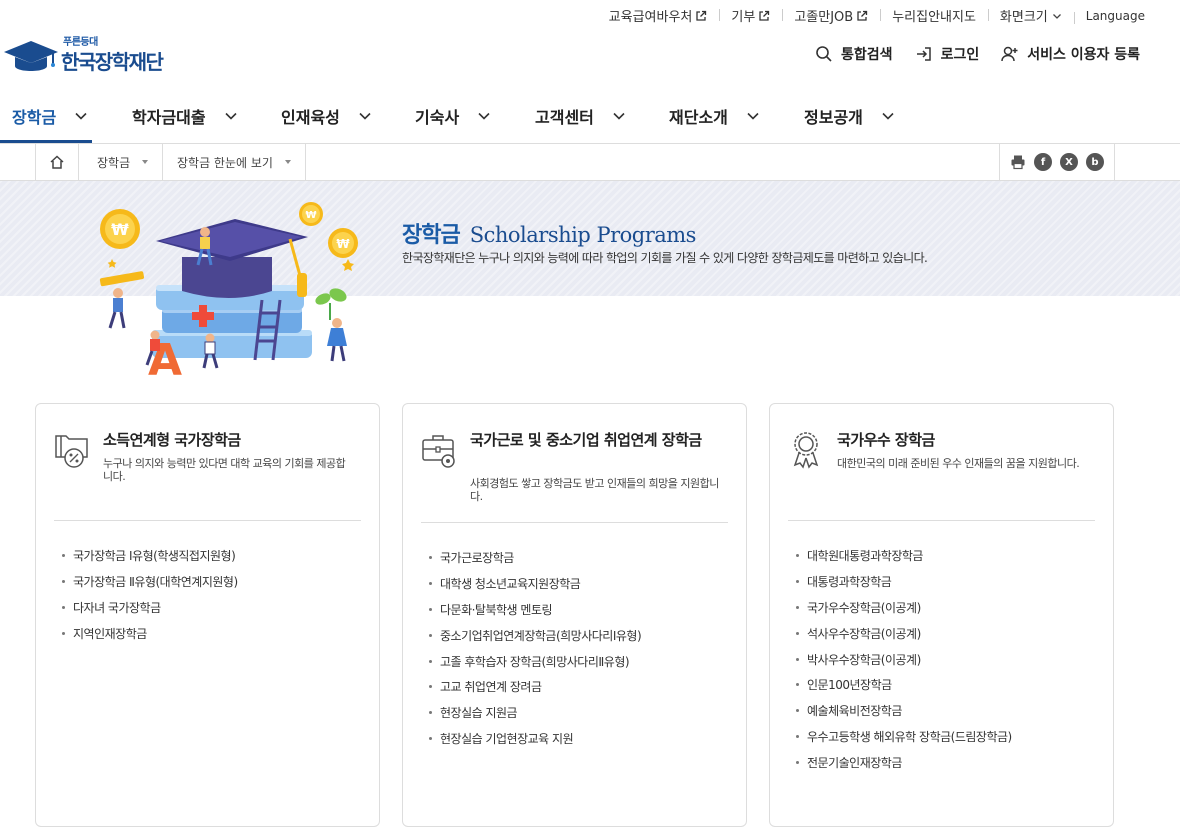 The height and width of the screenshot is (840, 1180). Describe the element at coordinates (114, 162) in the screenshot. I see `breadcrumb-label: 장학금` at that location.